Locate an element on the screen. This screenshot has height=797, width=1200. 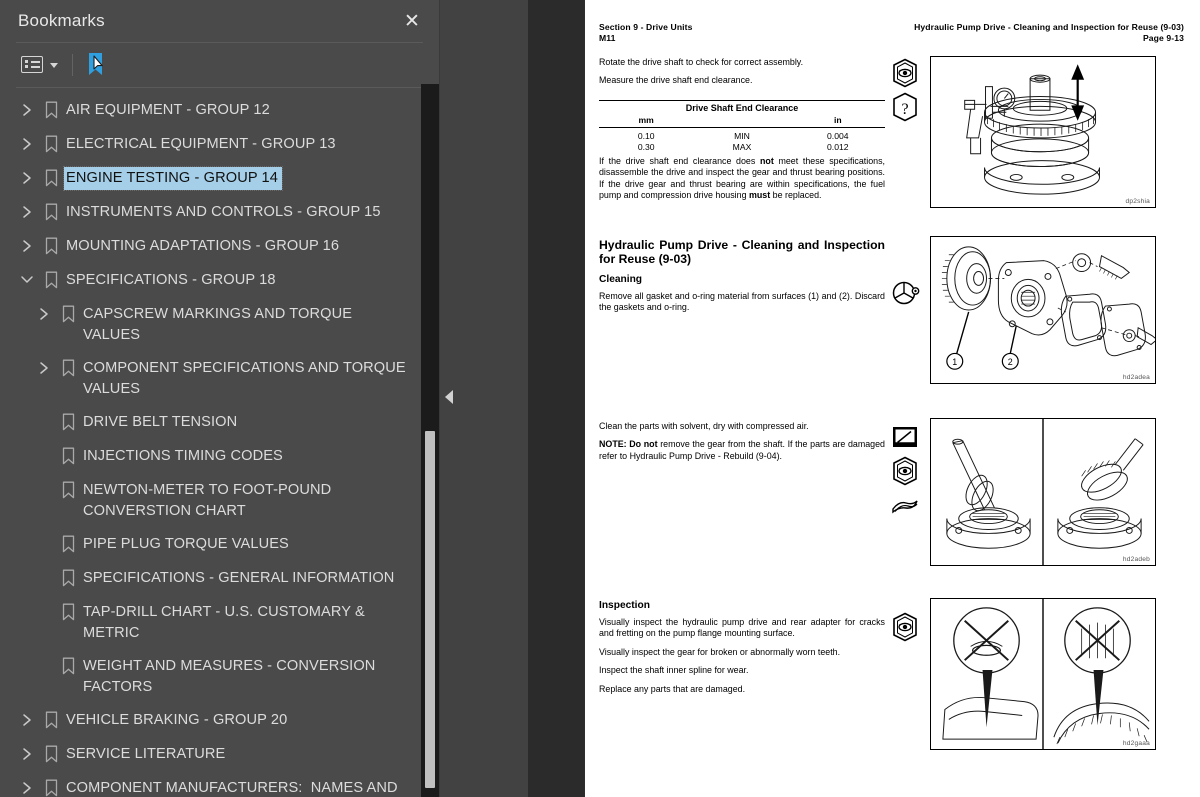
bookmark-item-label: AIR EQUIPMENT - GROUP 12 is located at coordinates (168, 109).